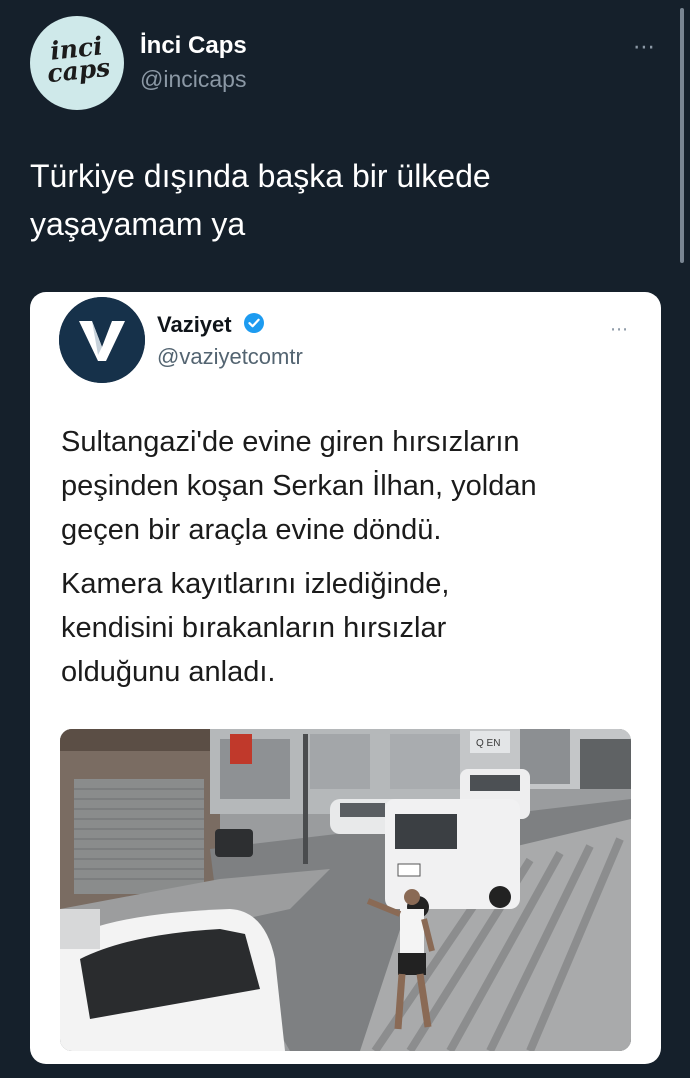  I want to click on avatar-logo: inci caps, so click(77, 62).